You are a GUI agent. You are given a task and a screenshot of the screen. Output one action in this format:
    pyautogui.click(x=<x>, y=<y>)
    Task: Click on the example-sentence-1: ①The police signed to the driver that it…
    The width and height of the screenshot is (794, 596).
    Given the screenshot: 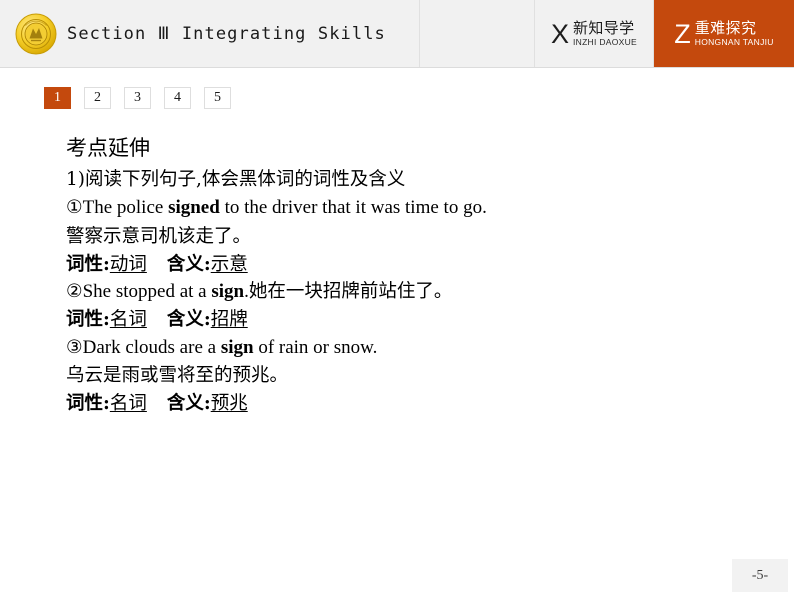 What is the action you would take?
    pyautogui.click(x=416, y=208)
    